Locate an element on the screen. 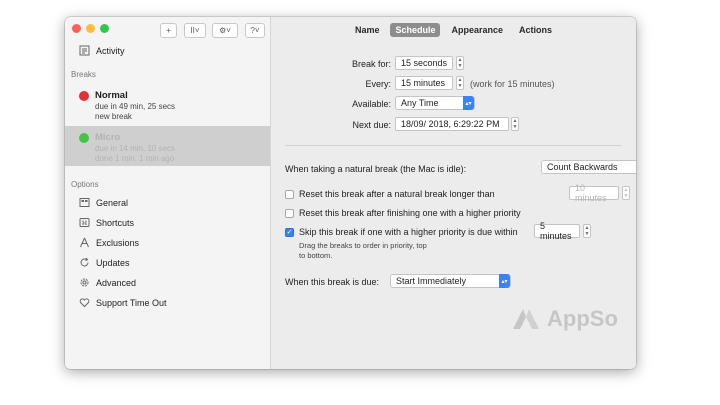  help-icon: ?˅ is located at coordinates (255, 30).